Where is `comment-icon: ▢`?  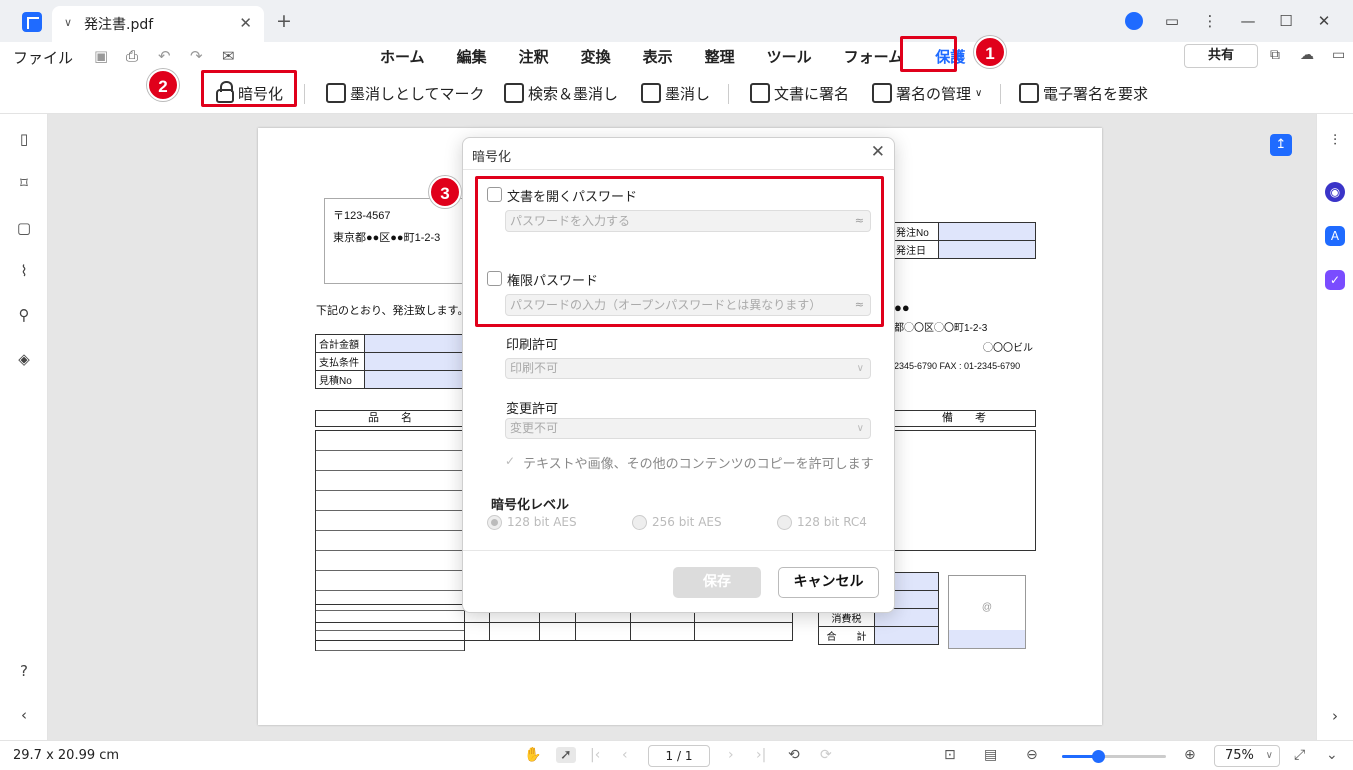
comment-icon: ▢ is located at coordinates (24, 228).